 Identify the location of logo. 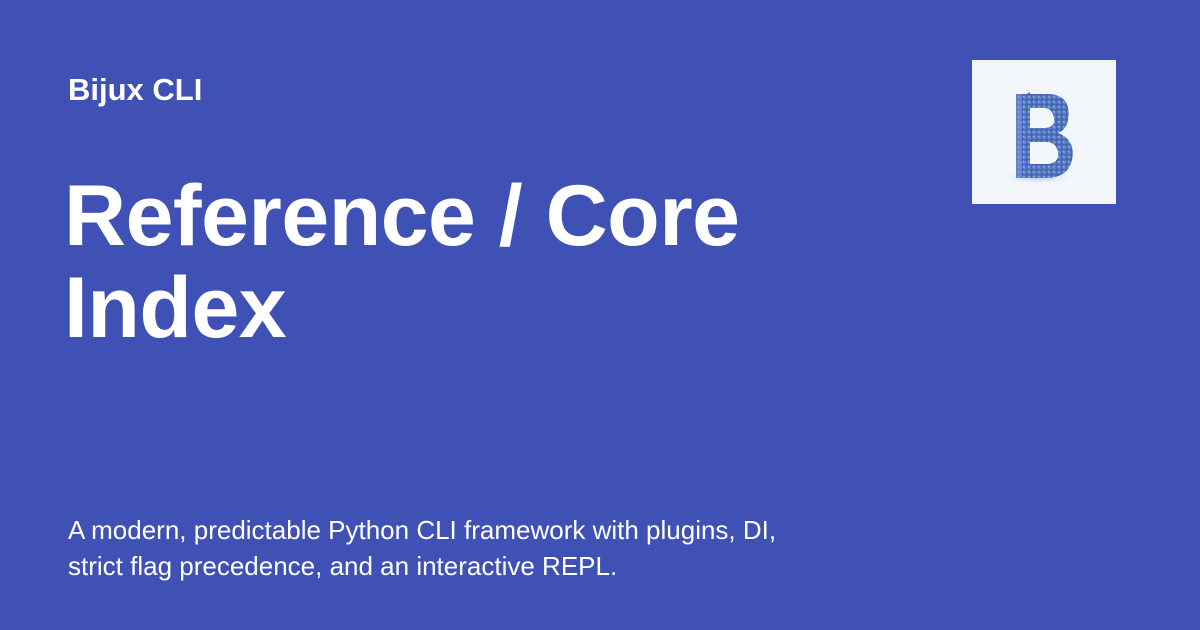
(1044, 132).